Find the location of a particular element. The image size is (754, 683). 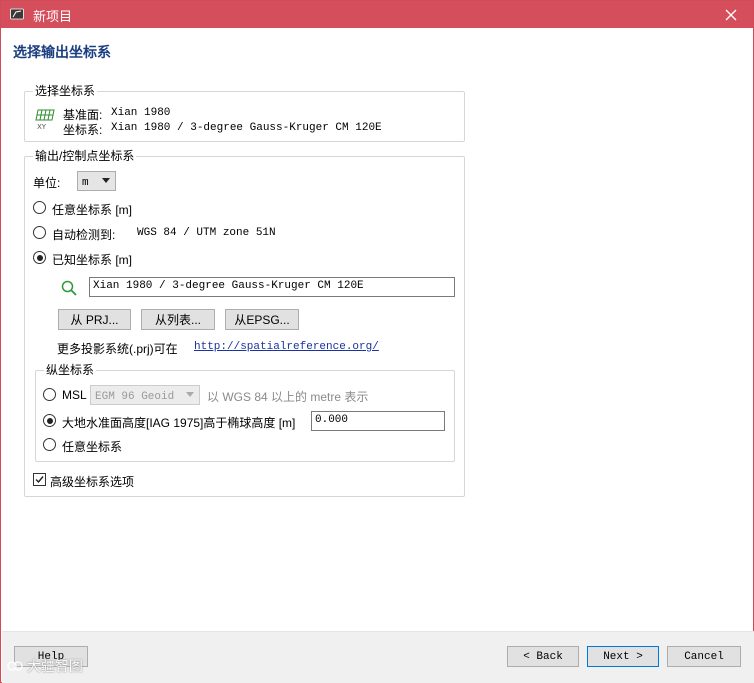

title-bar: 新项目 is located at coordinates (377, 14).